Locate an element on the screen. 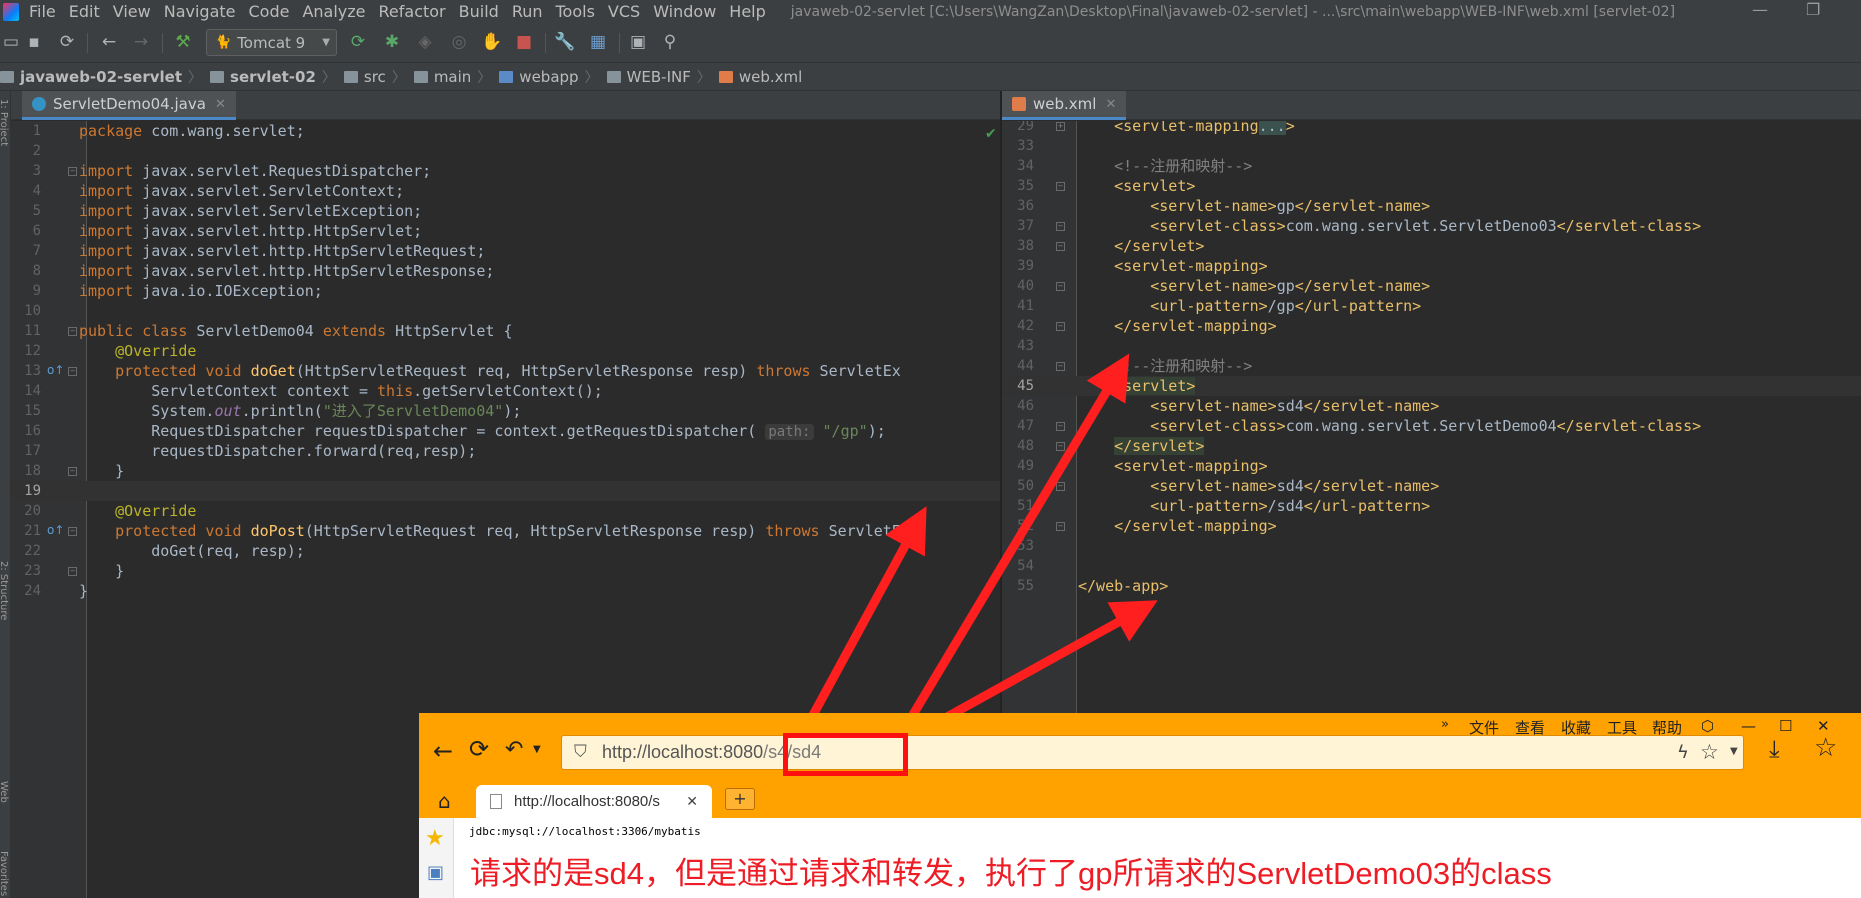 The width and height of the screenshot is (1861, 898). run-icon: ⟳ is located at coordinates (358, 42).